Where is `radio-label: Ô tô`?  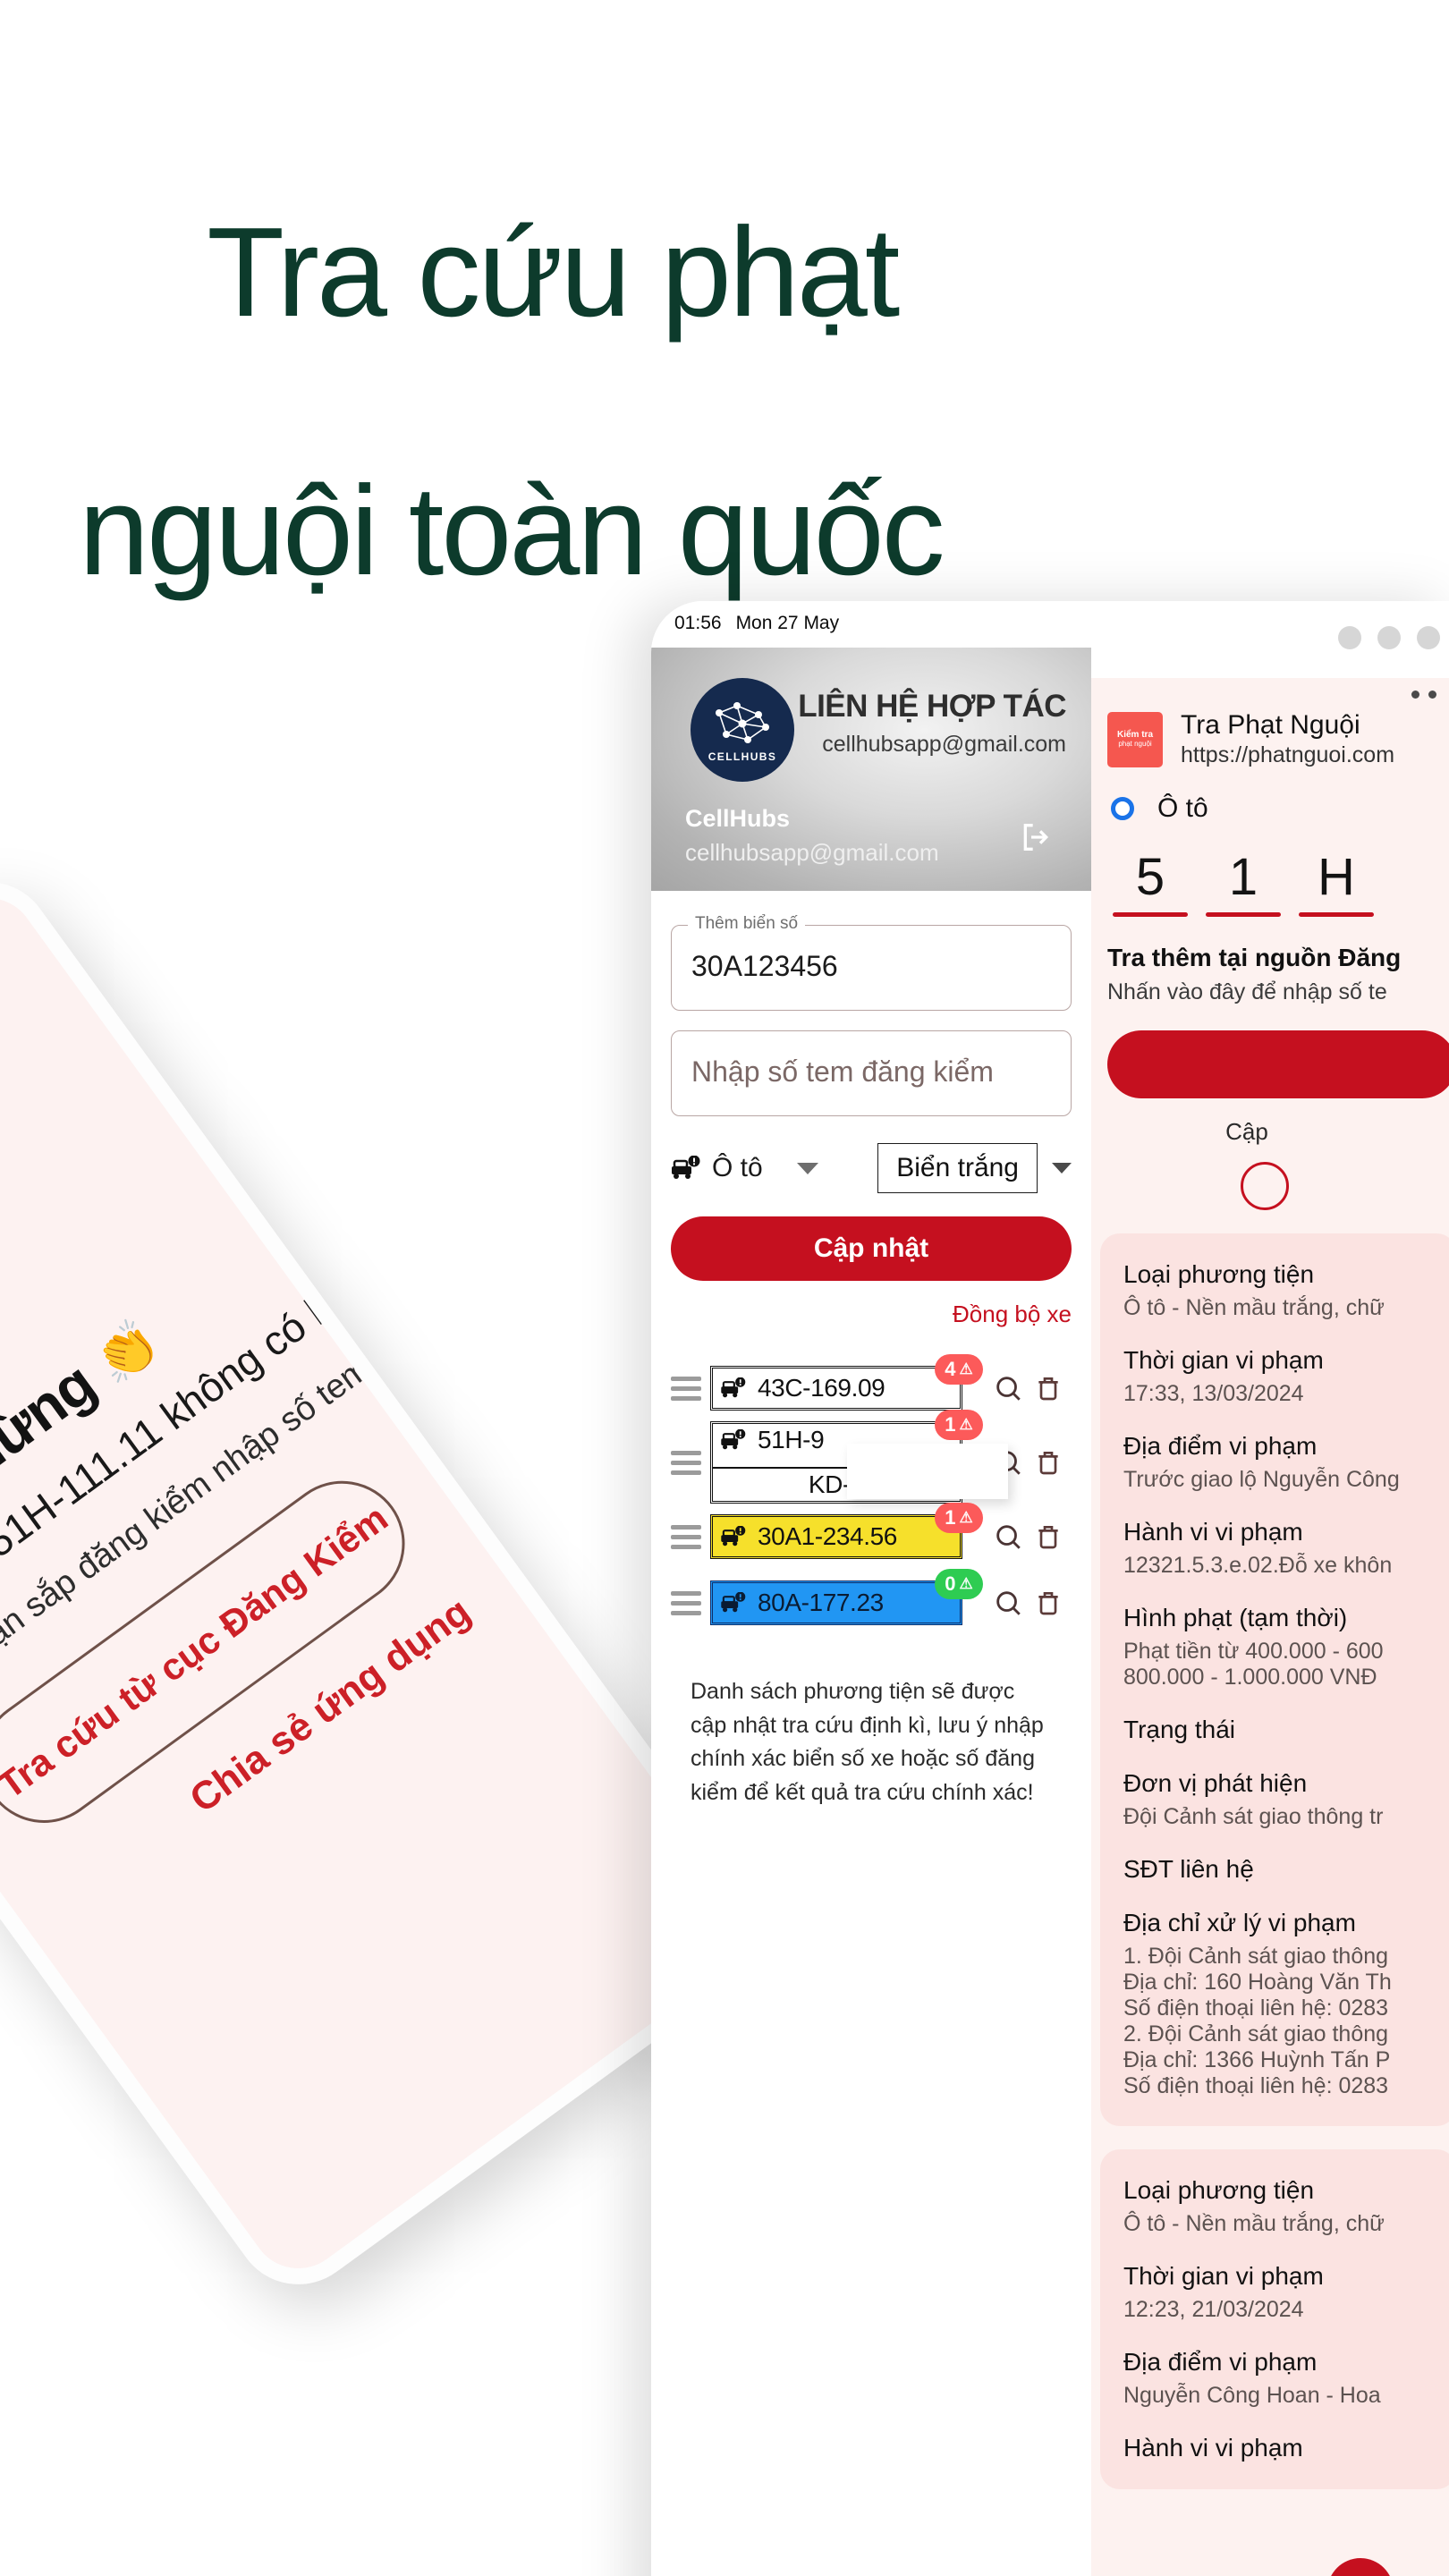 radio-label: Ô tô is located at coordinates (1182, 808).